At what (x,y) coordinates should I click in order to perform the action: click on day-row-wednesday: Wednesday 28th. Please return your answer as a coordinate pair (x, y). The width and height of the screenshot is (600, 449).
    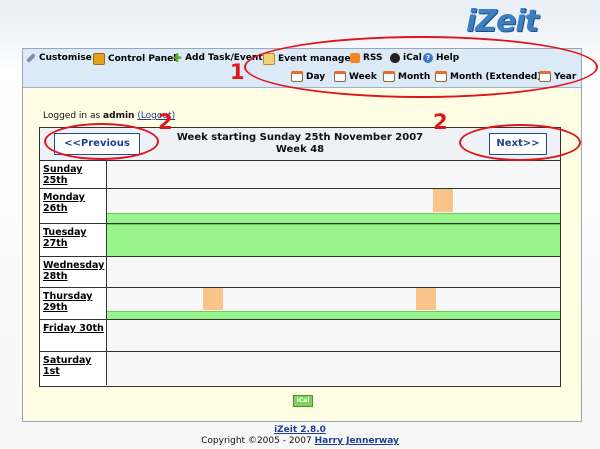
    Looking at the image, I should click on (300, 272).